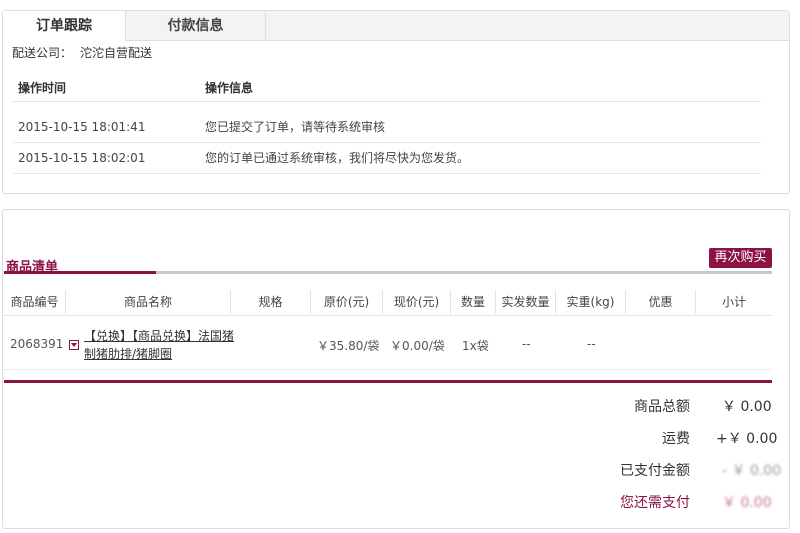  What do you see at coordinates (417, 302) in the screenshot?
I see `header-cur-price: 现价(元)` at bounding box center [417, 302].